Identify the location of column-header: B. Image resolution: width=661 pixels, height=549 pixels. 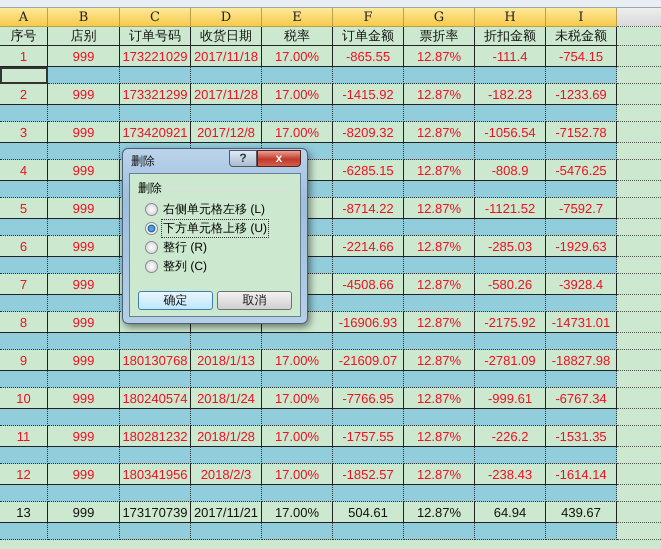
(84, 17).